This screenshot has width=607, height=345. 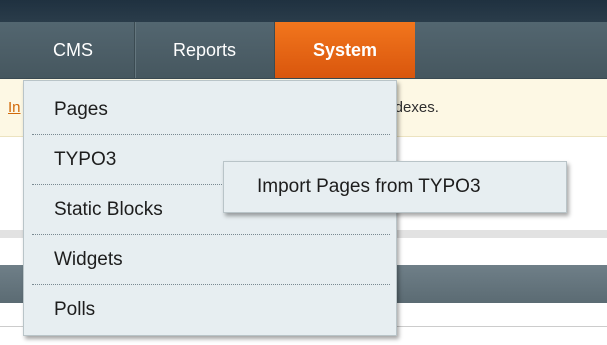 What do you see at coordinates (369, 186) in the screenshot?
I see `menu-item-label: Import Pages from TYPO3` at bounding box center [369, 186].